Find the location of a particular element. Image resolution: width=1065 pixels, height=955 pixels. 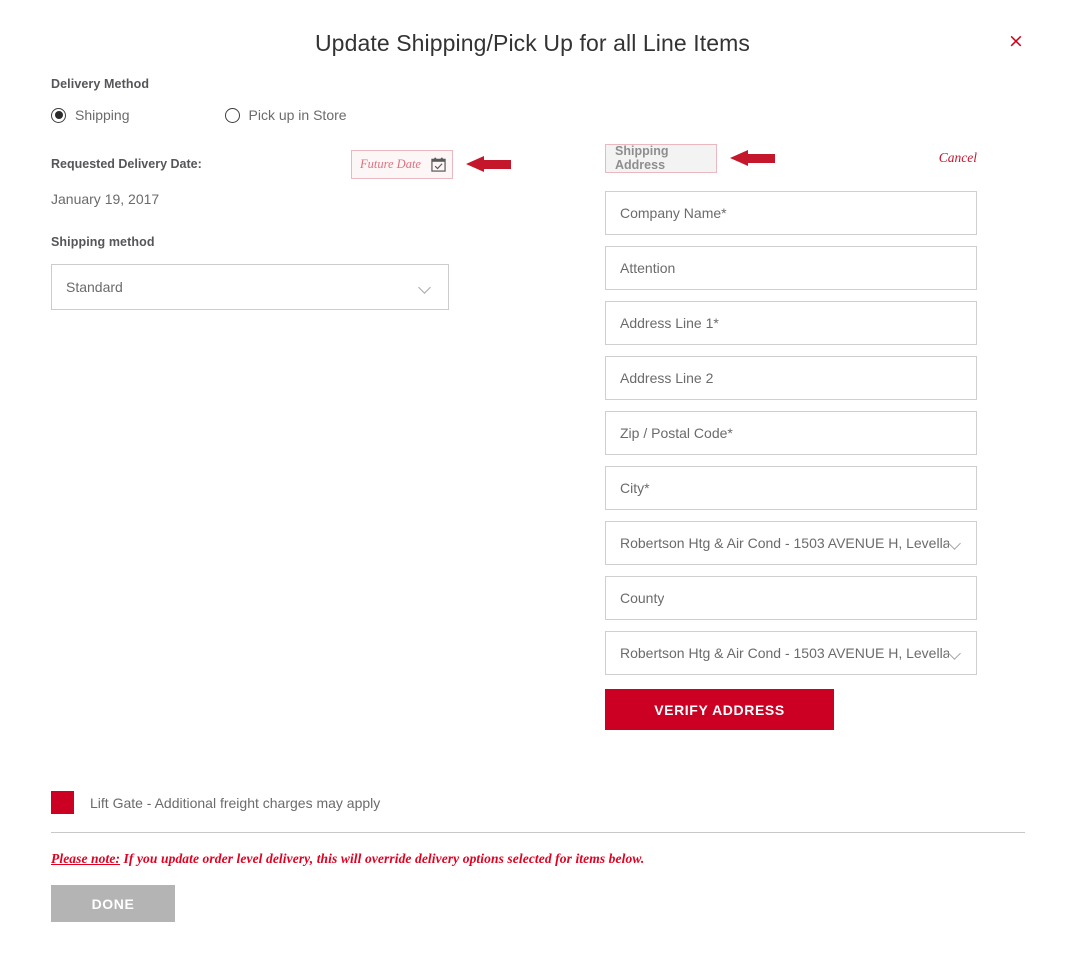

radio-pickup-icon is located at coordinates (232, 115).